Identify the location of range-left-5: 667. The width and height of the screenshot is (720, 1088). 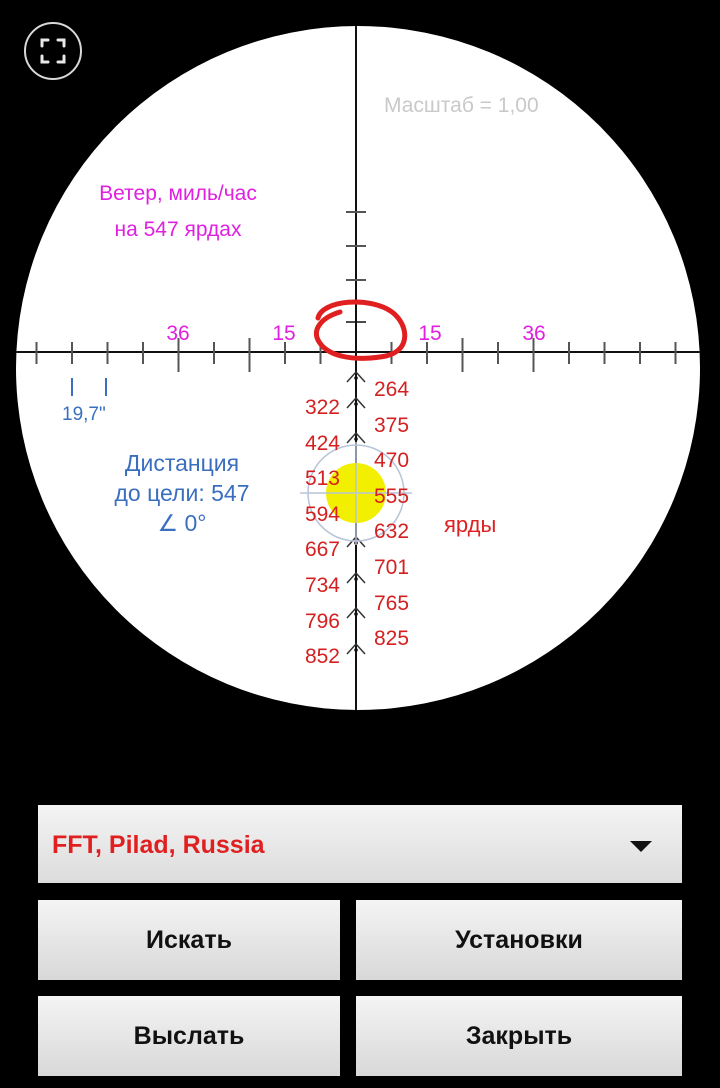
(322, 549).